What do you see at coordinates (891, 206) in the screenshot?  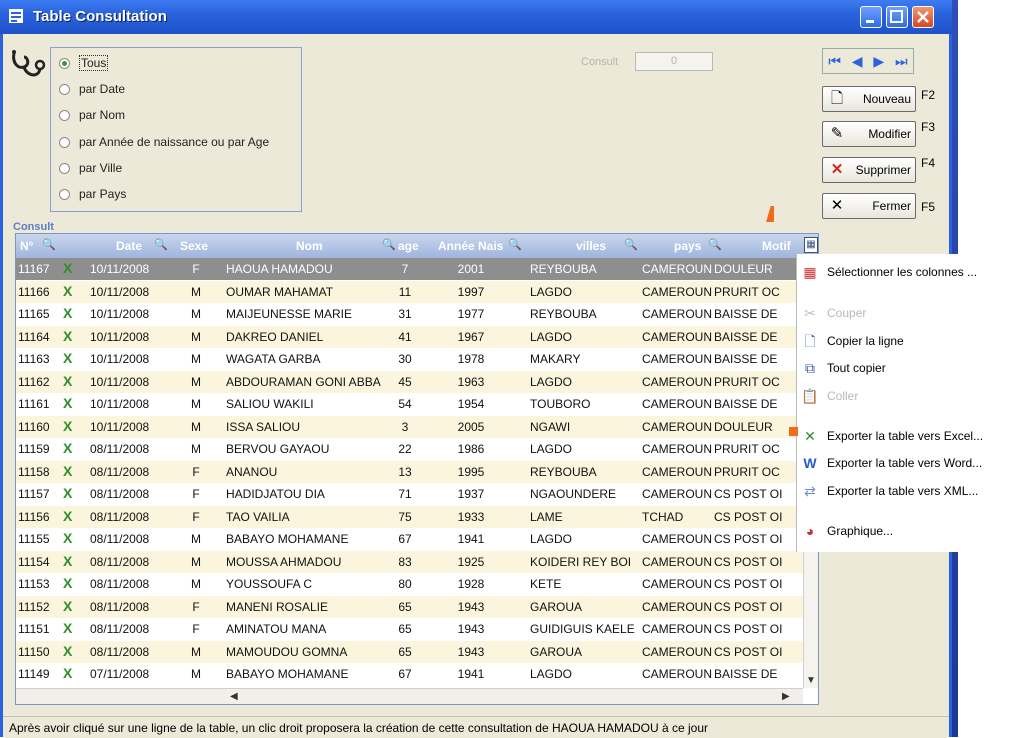 I see `fermer-label: Fermer` at bounding box center [891, 206].